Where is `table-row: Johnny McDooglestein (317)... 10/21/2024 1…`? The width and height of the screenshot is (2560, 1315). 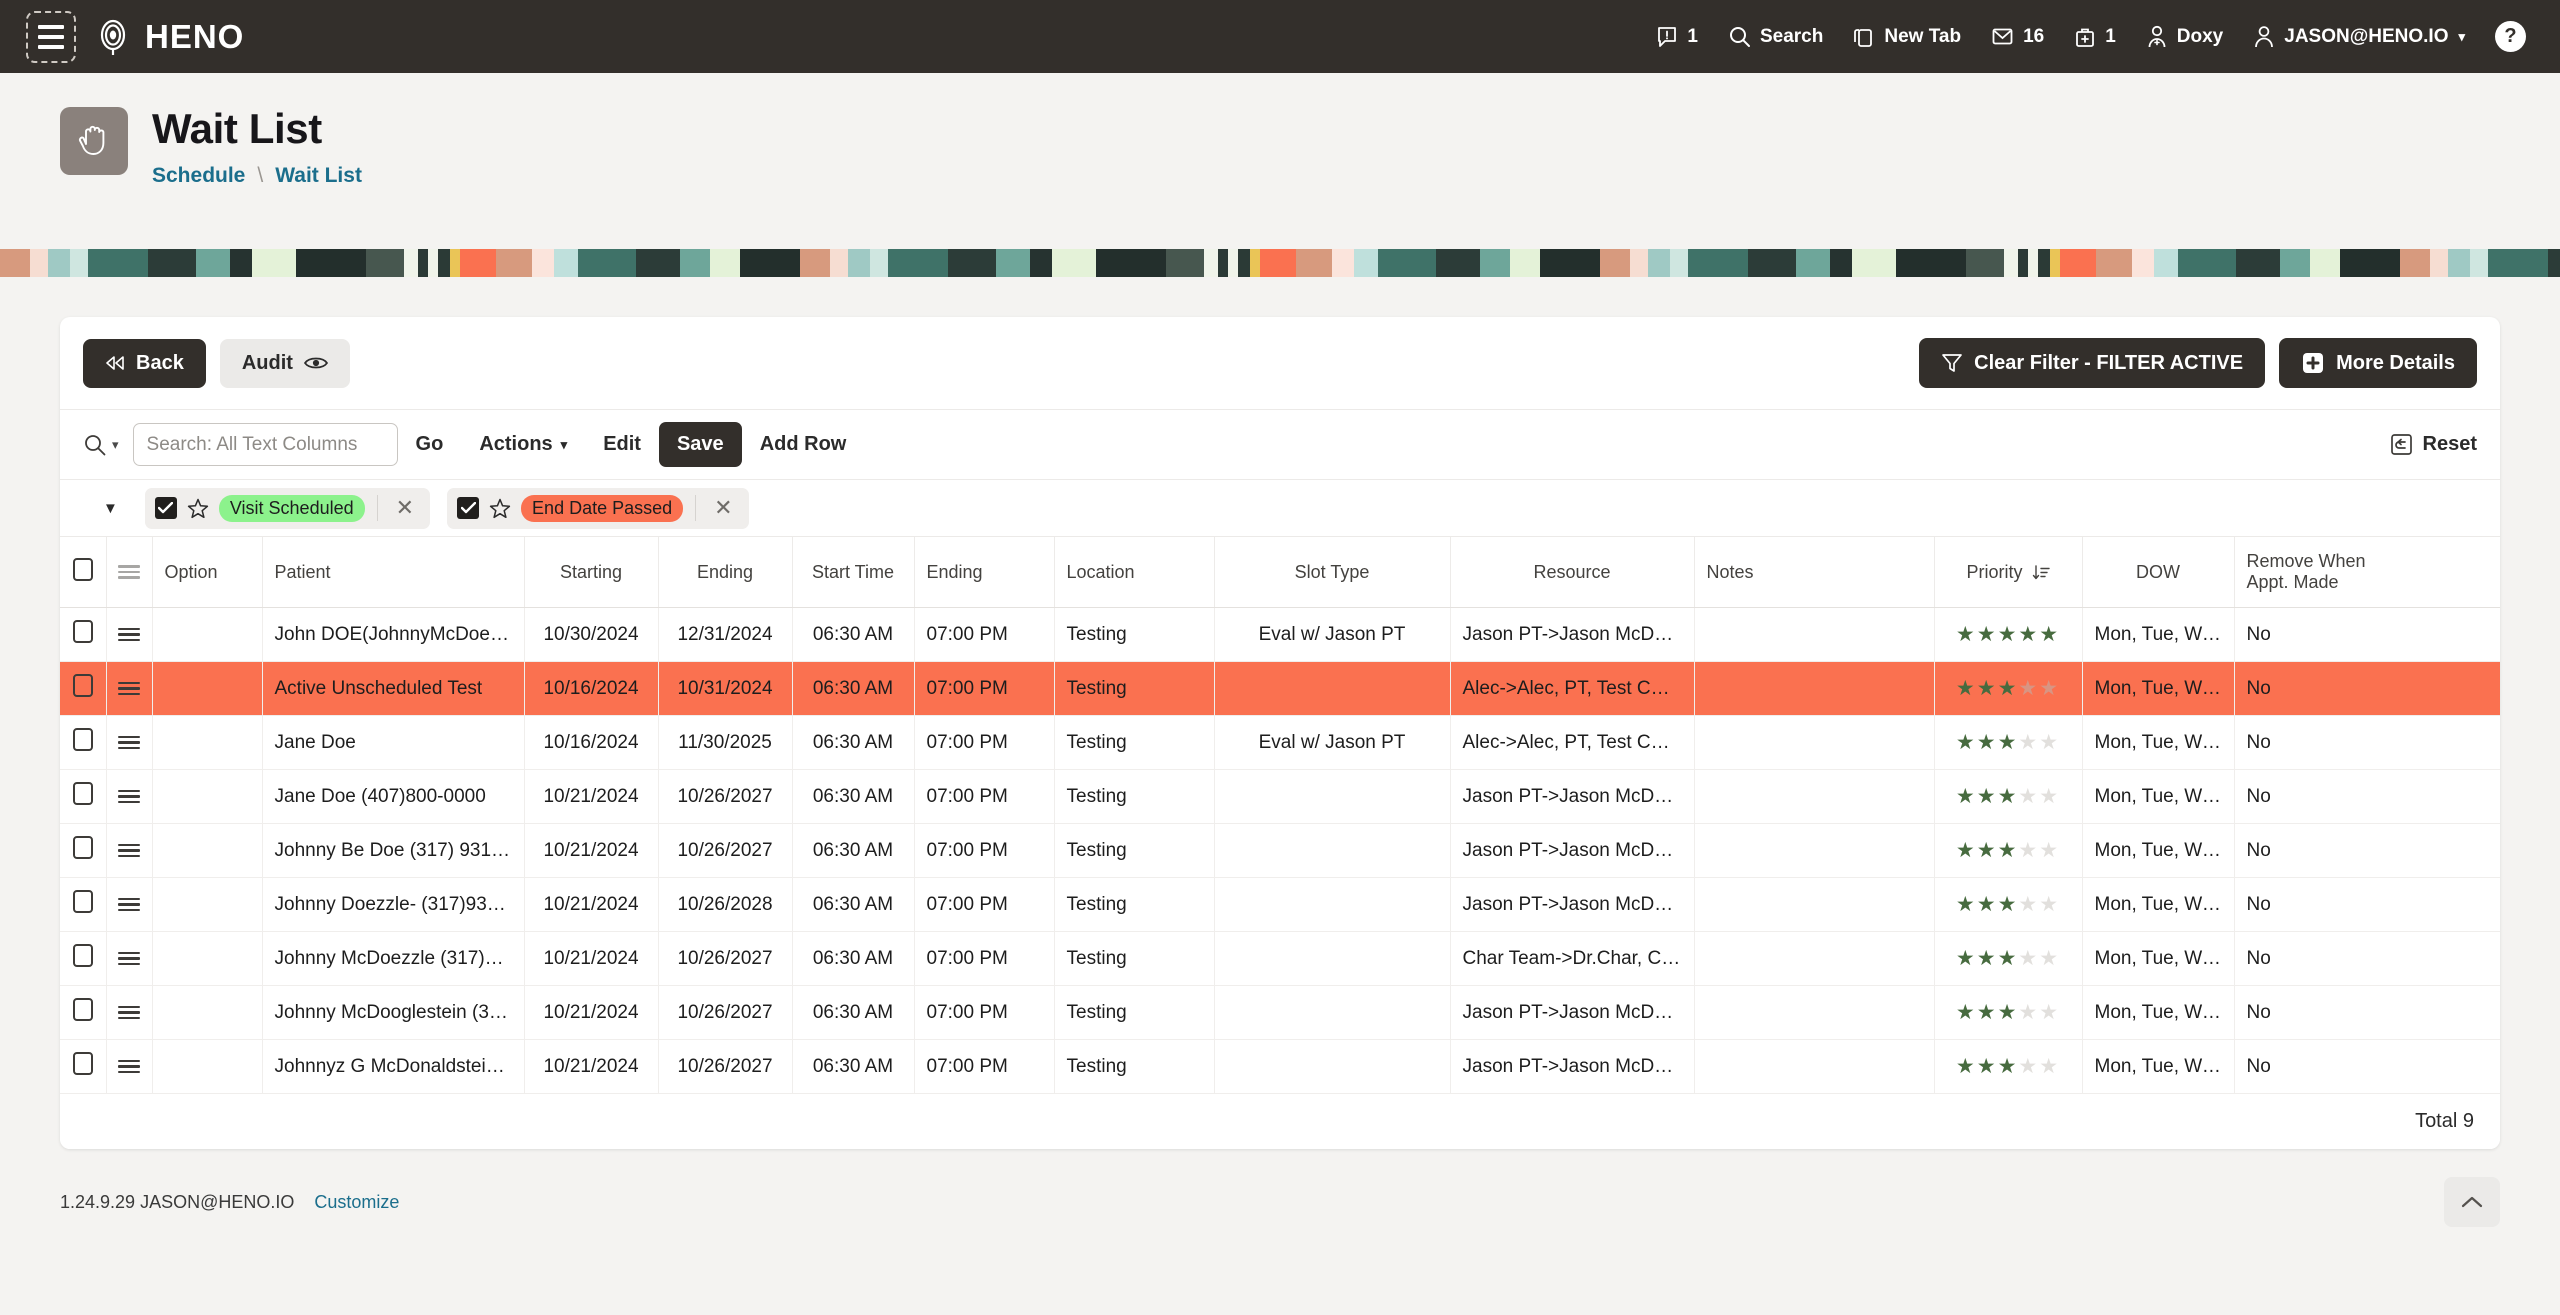
table-row: Johnny McDooglestein (317)... 10/21/2024 1… is located at coordinates (1280, 1012).